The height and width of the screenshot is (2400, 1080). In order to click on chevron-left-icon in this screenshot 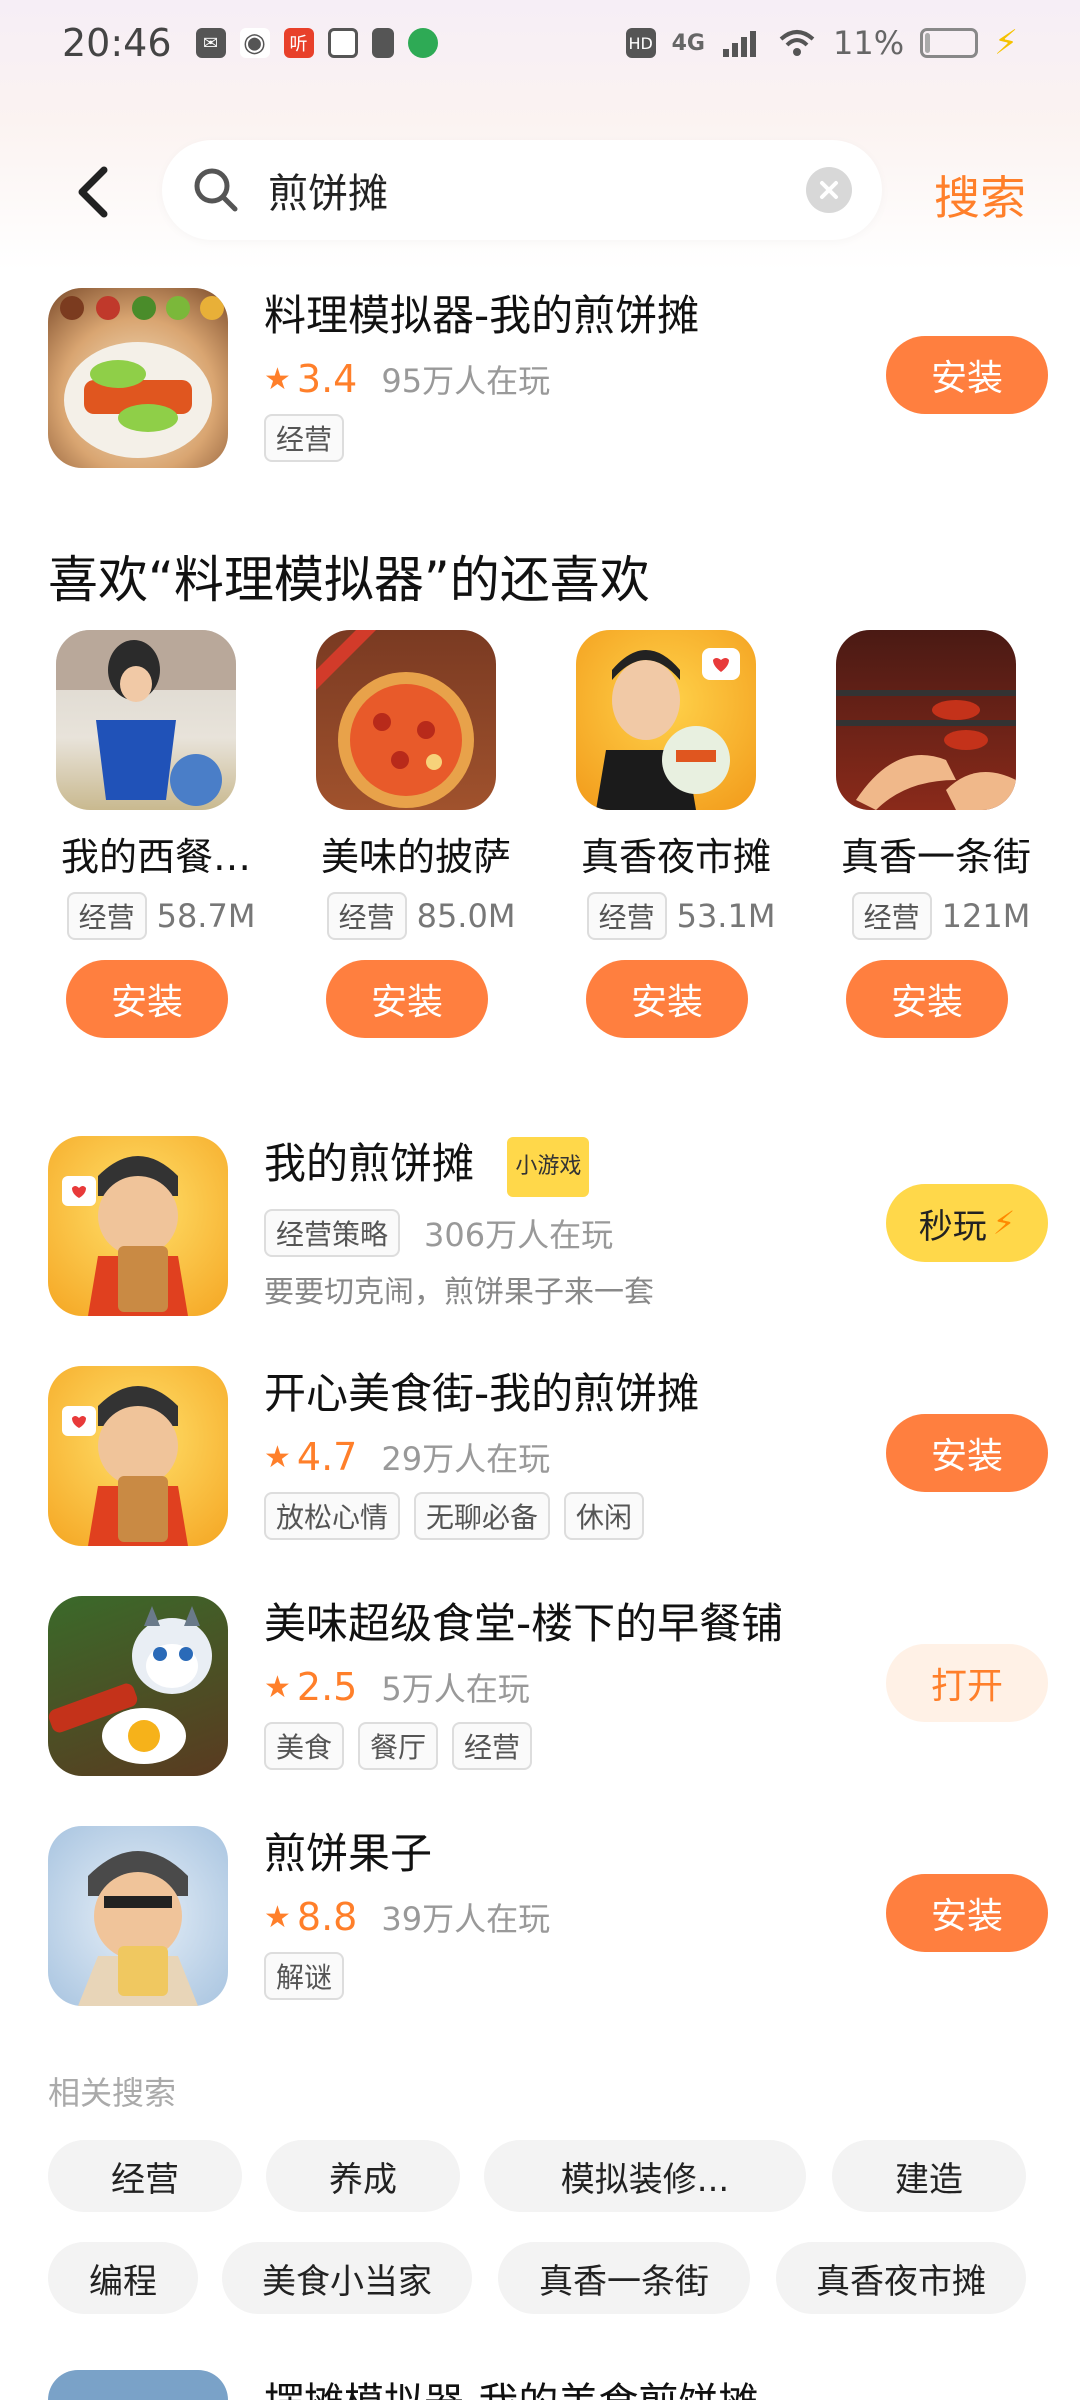, I will do `click(93, 192)`.